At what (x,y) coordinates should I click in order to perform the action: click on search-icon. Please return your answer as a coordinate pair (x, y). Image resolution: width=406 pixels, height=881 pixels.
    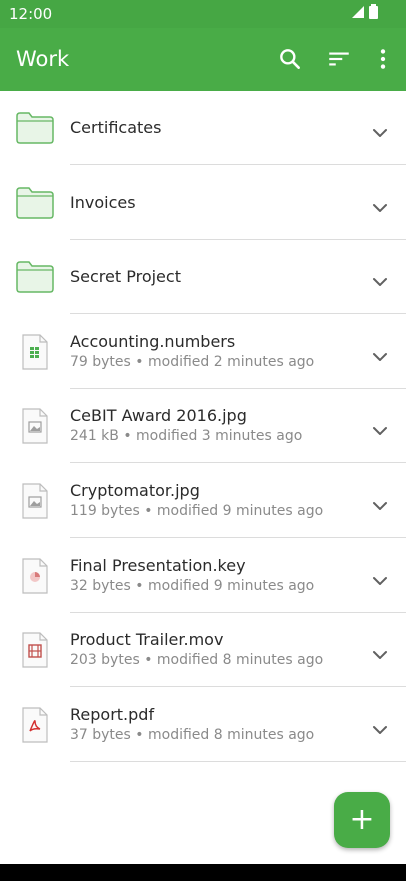
    Looking at the image, I should click on (290, 59).